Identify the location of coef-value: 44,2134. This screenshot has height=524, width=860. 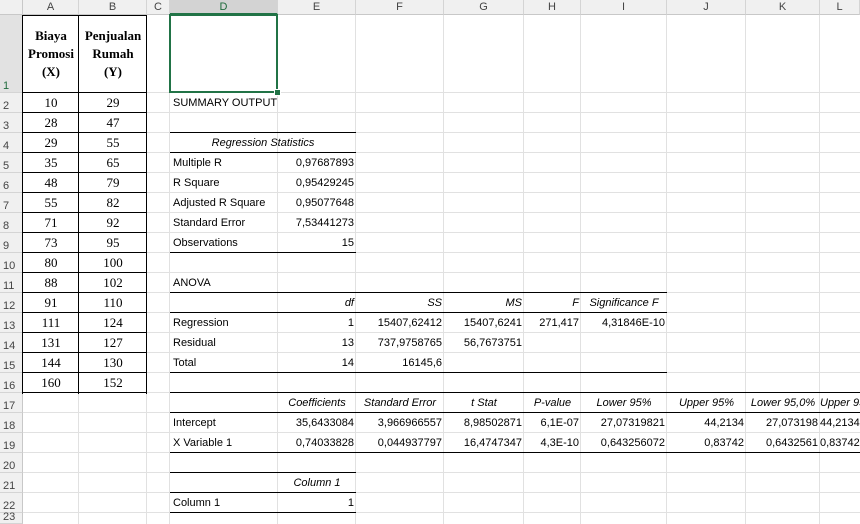
(724, 423).